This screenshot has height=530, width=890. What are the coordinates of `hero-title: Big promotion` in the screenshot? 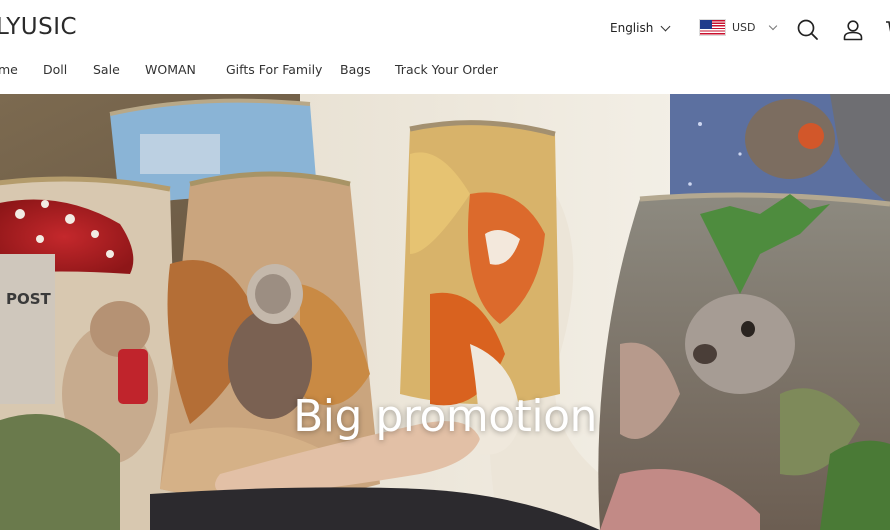 It's located at (445, 416).